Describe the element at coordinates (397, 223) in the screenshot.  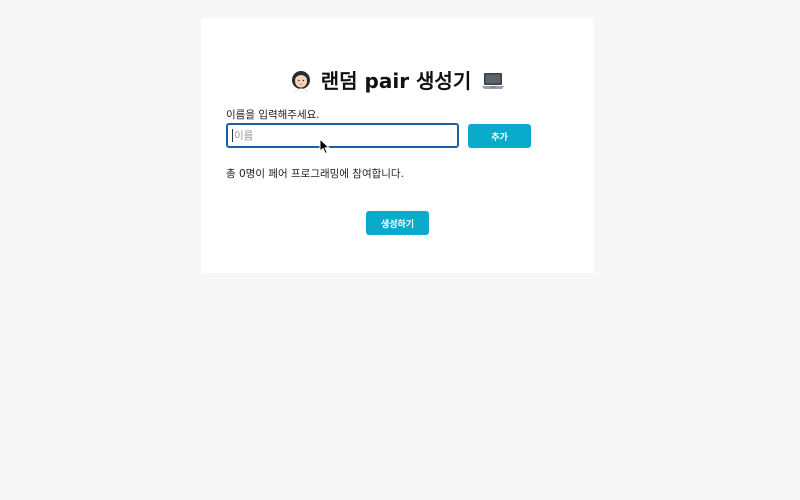
I see `generate-button: 생성하기` at that location.